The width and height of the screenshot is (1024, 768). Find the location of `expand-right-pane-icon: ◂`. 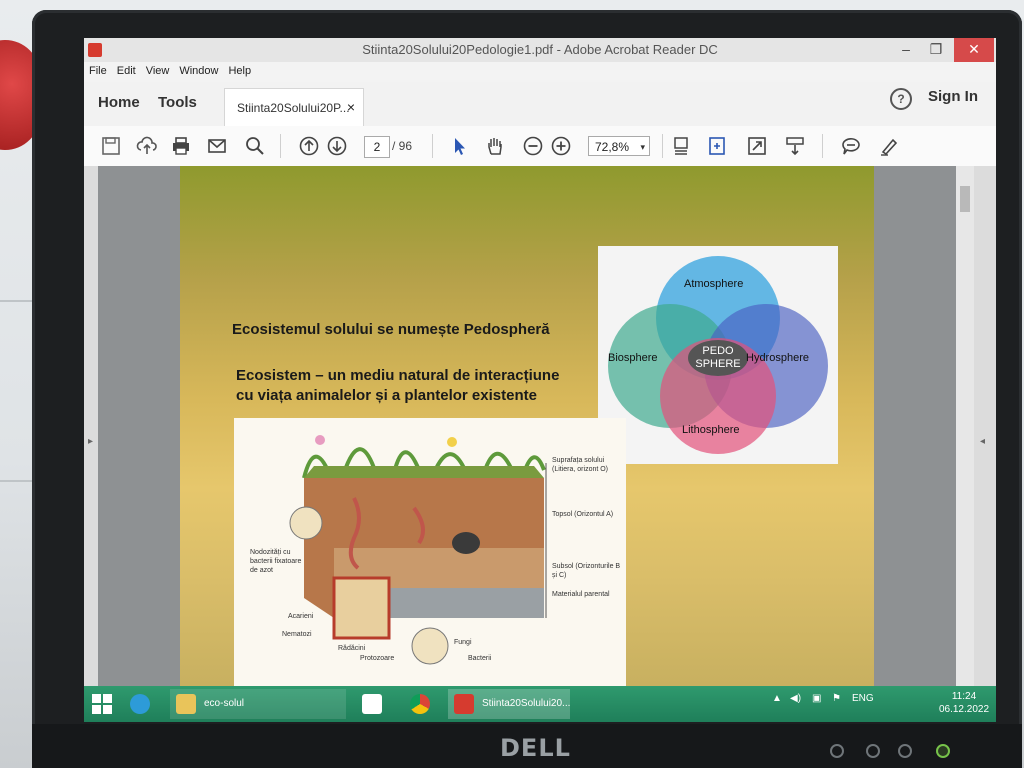

expand-right-pane-icon: ◂ is located at coordinates (982, 441).